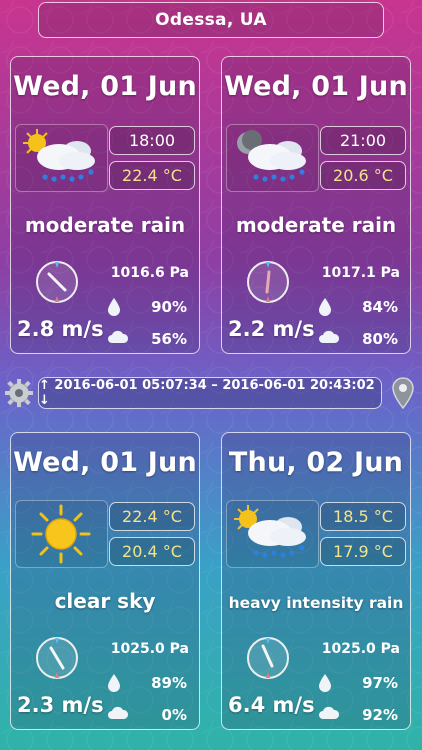 This screenshot has height=750, width=422. I want to click on humidity-value: 90%, so click(169, 307).